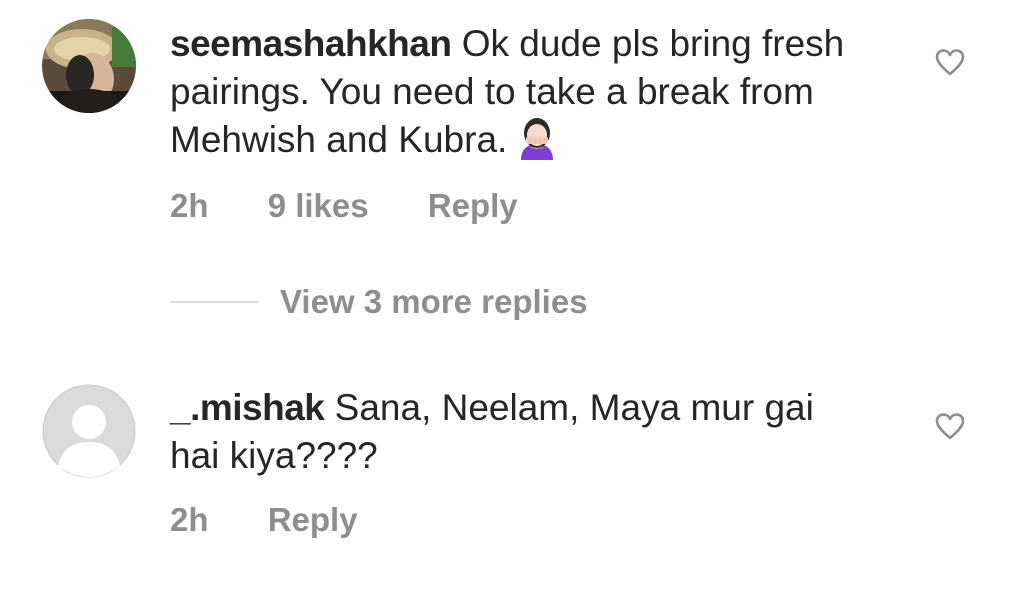  Describe the element at coordinates (247, 407) in the screenshot. I see `comment-username: _.mishak` at that location.